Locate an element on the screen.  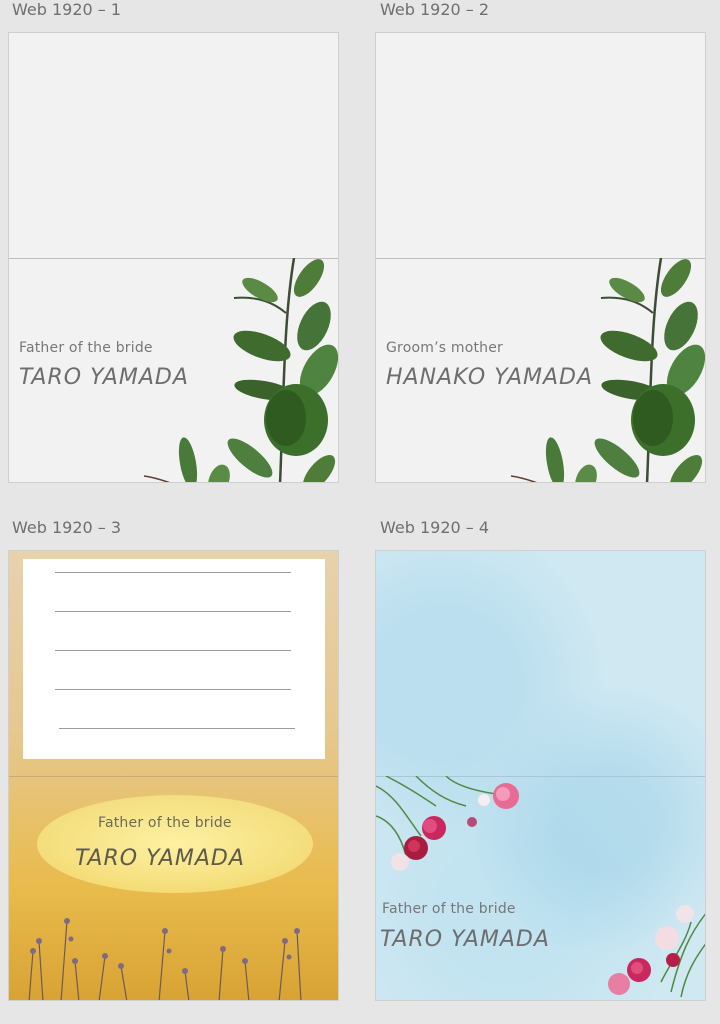
artboard-title-1: Web 1920 – 1 is located at coordinates (66, 10).